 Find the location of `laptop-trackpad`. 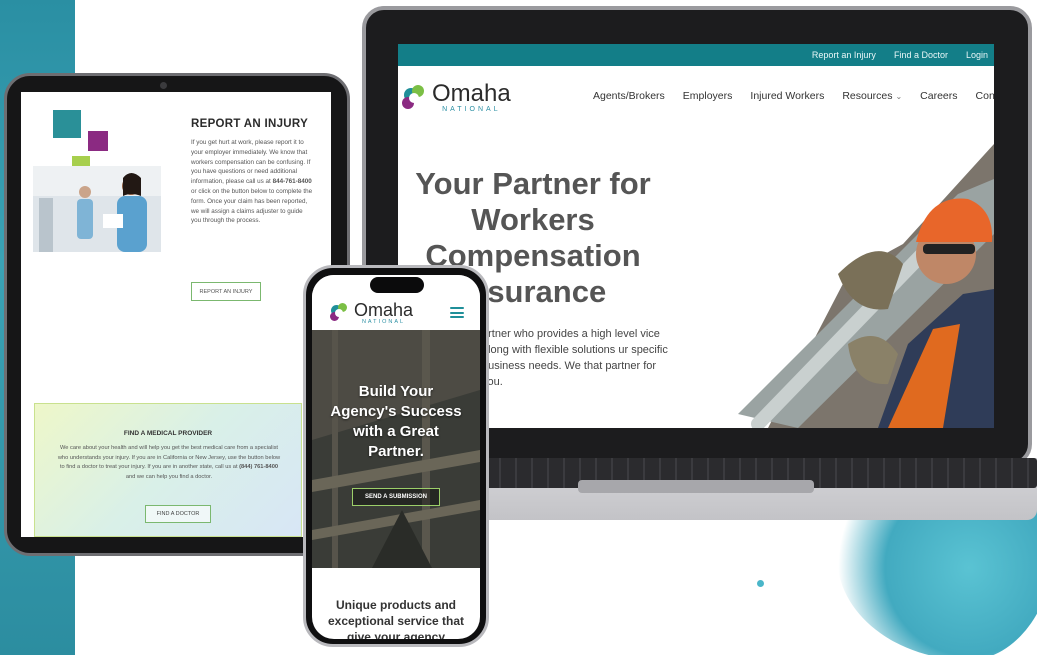

laptop-trackpad is located at coordinates (696, 486).